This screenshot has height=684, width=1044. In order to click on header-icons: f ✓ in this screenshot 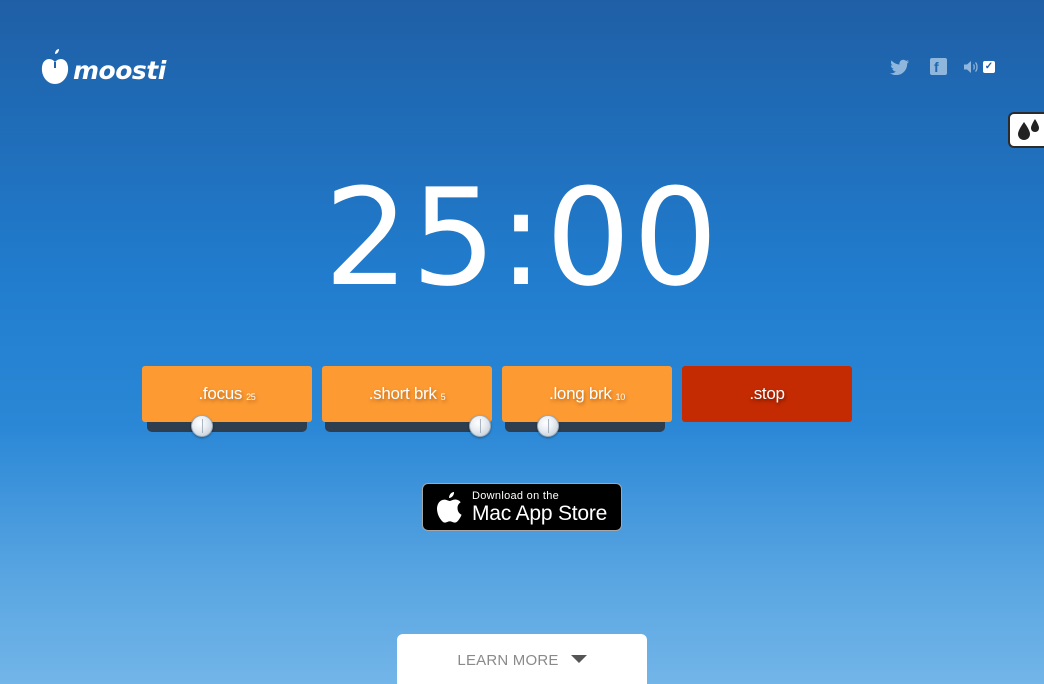, I will do `click(942, 66)`.